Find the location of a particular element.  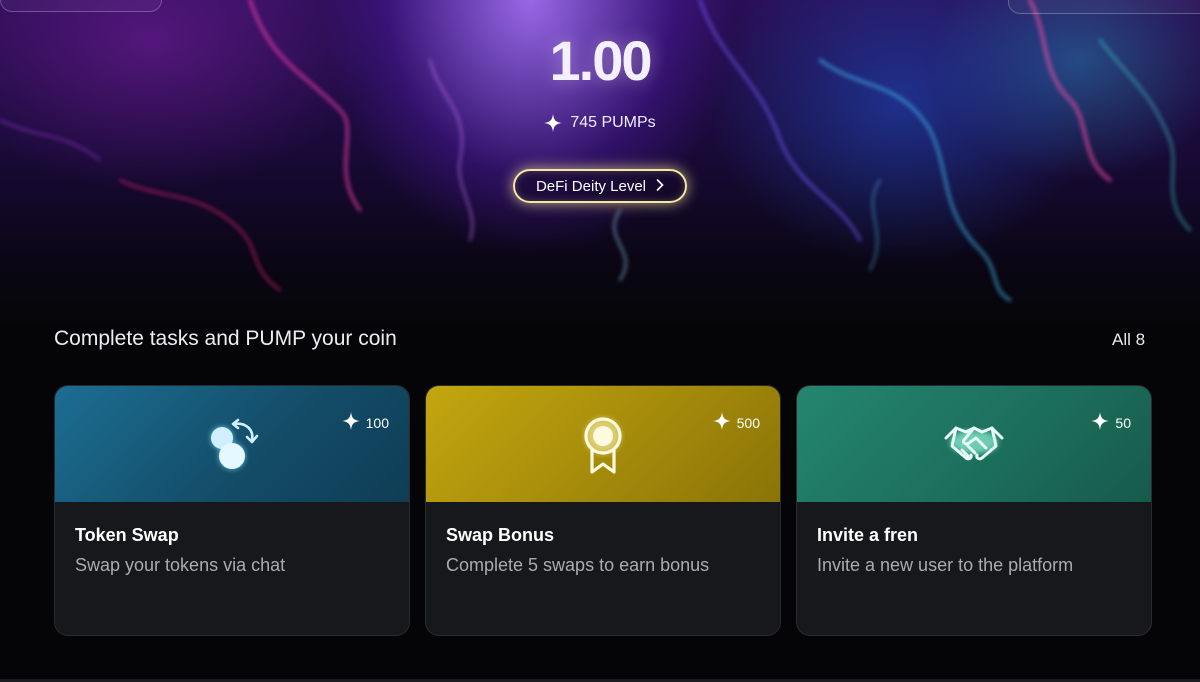

pumps-balance: 745 PUMPs is located at coordinates (600, 123).